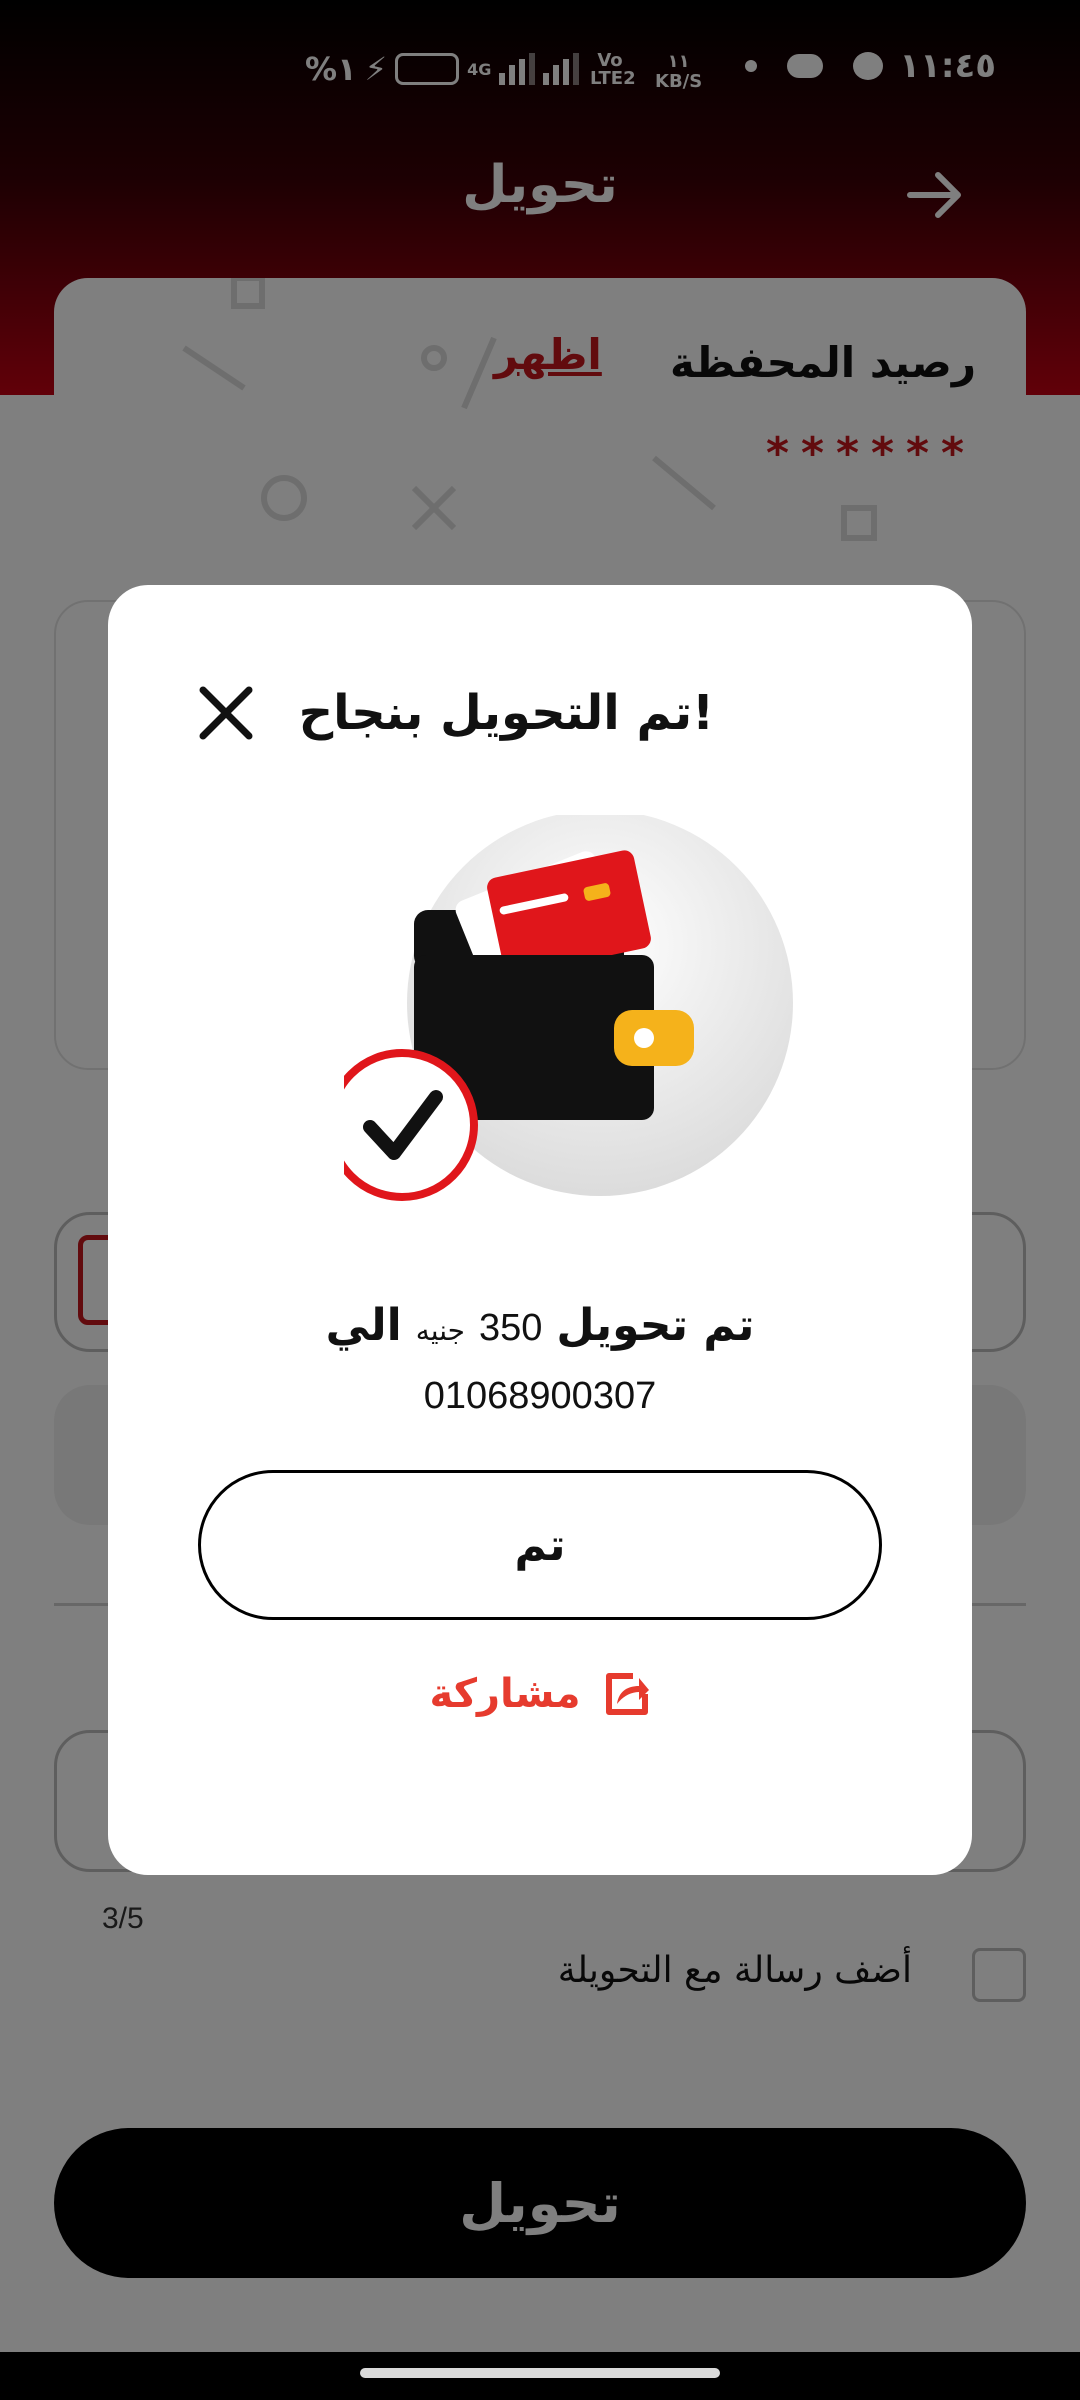  What do you see at coordinates (363, 1325) in the screenshot?
I see `summary-to: الي` at bounding box center [363, 1325].